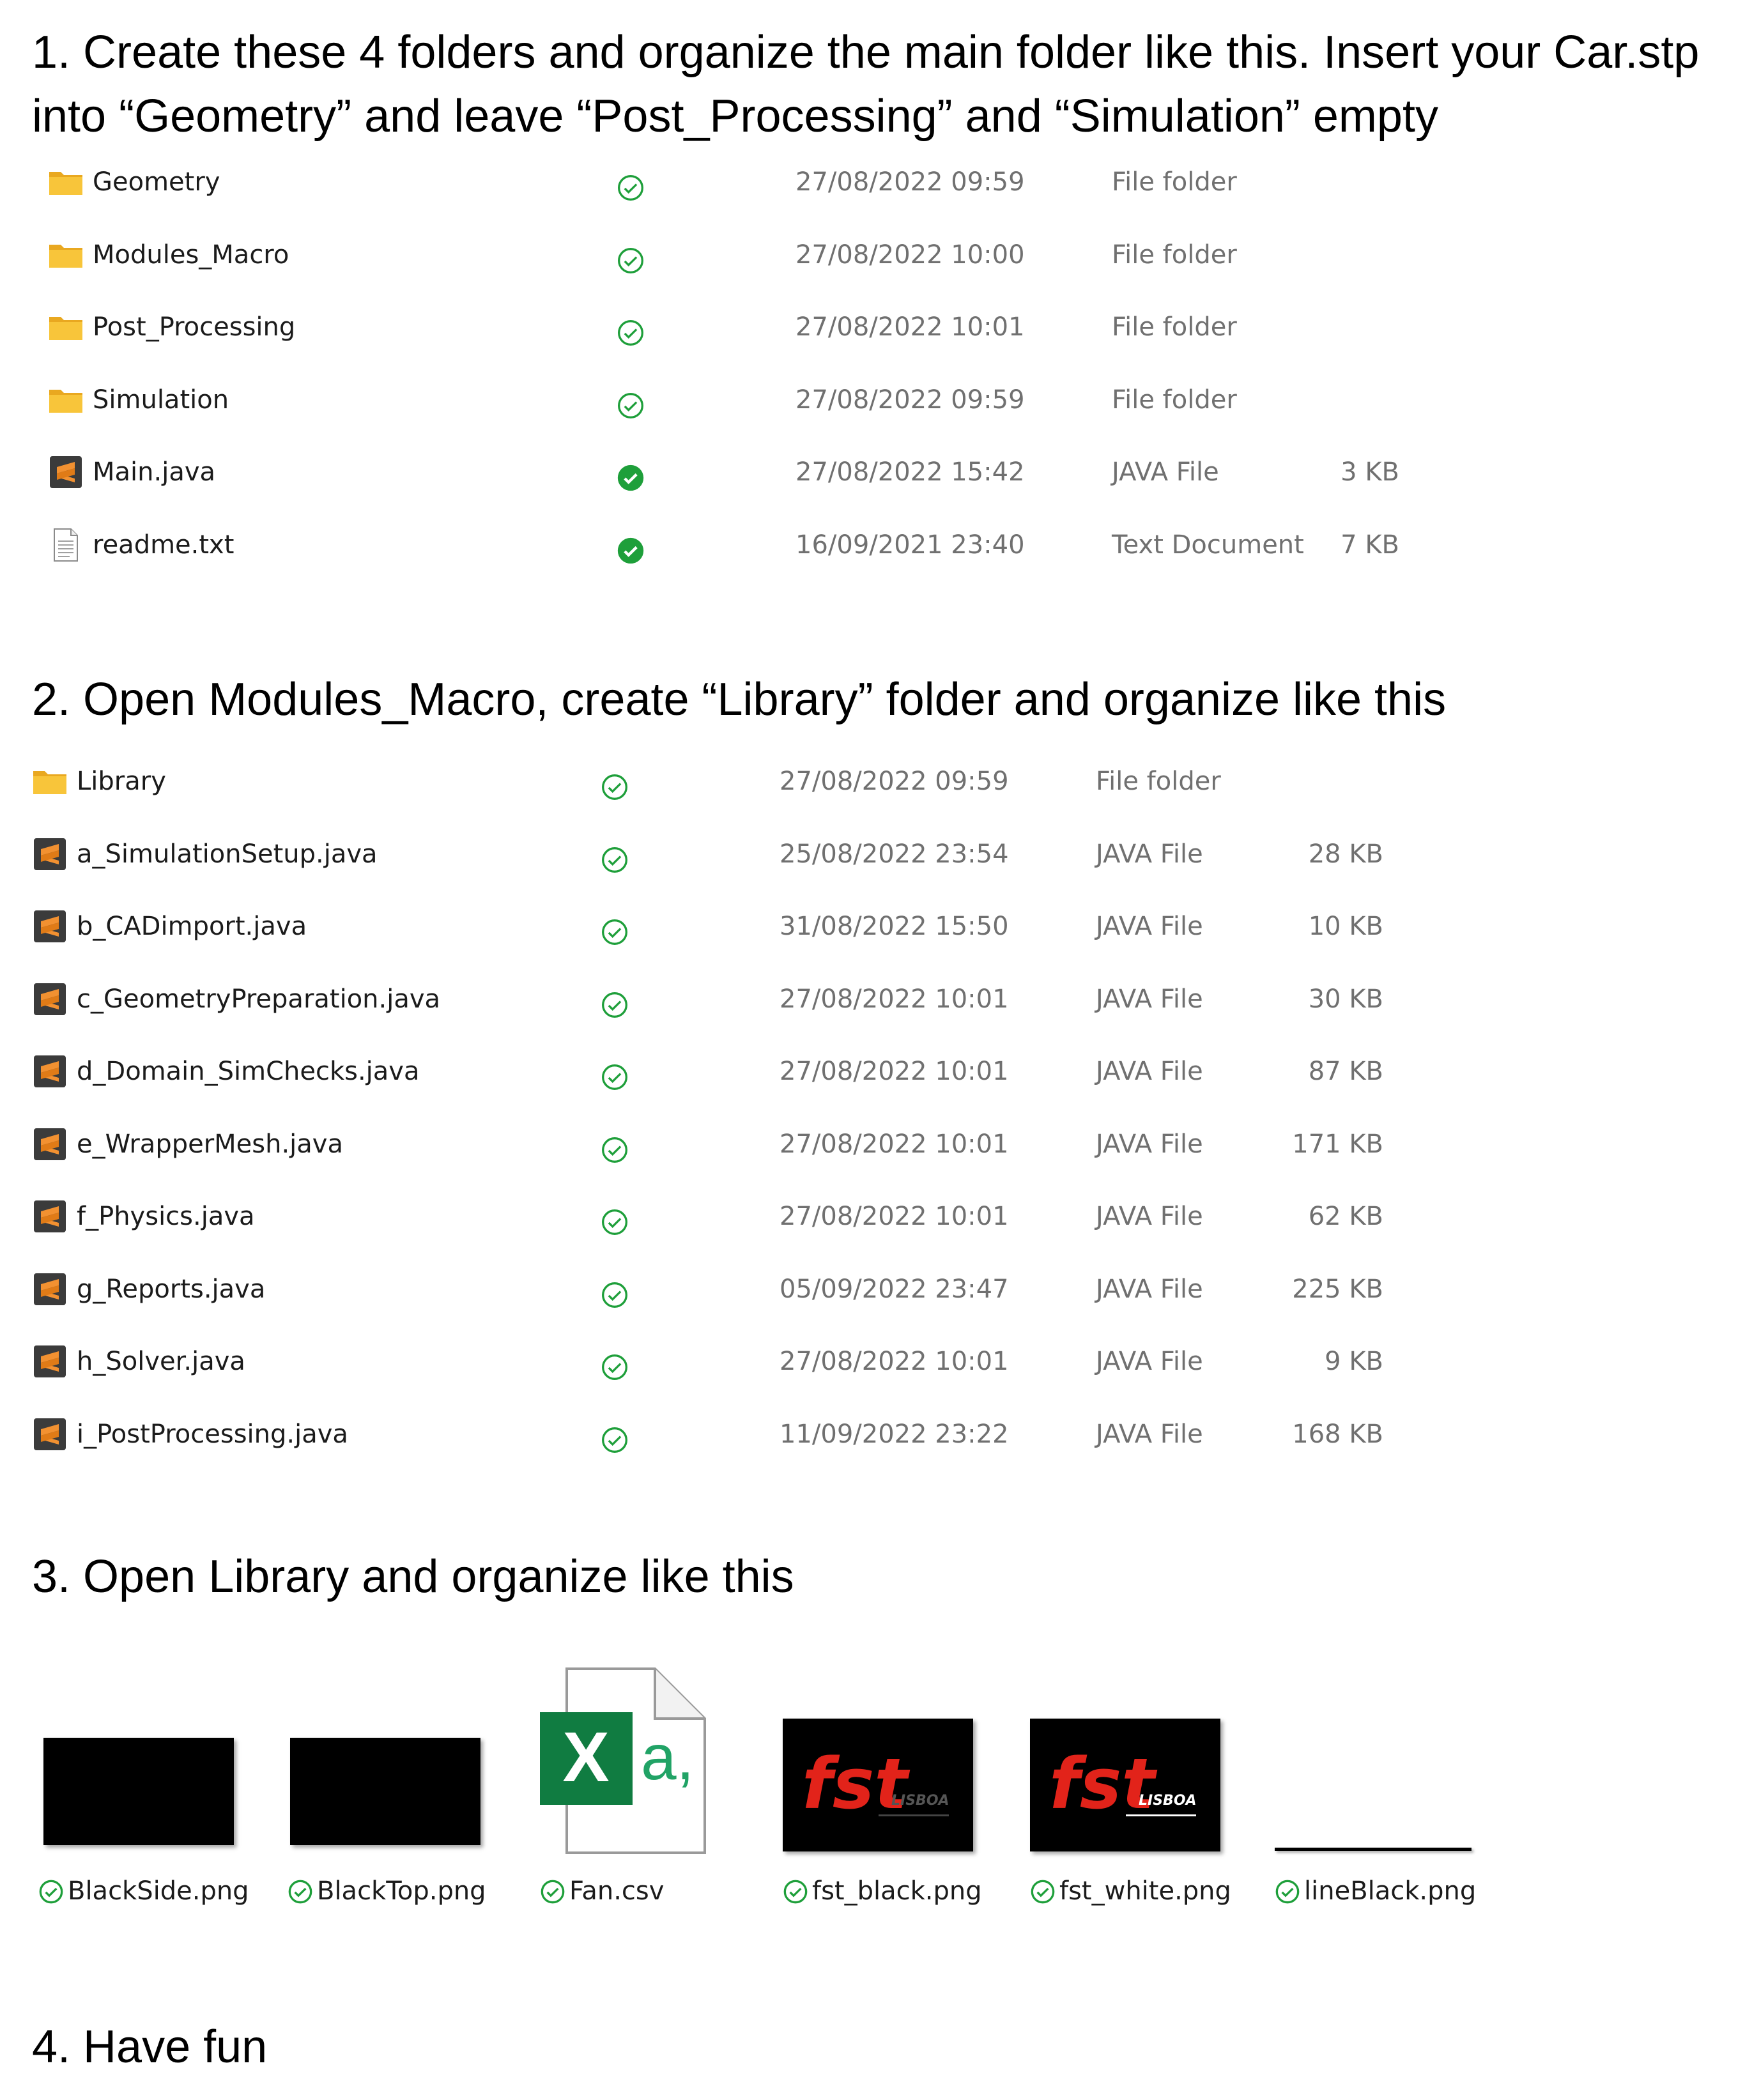 Image resolution: width=1752 pixels, height=2100 pixels. What do you see at coordinates (401, 1891) in the screenshot?
I see `file-name: BlackTop.png` at bounding box center [401, 1891].